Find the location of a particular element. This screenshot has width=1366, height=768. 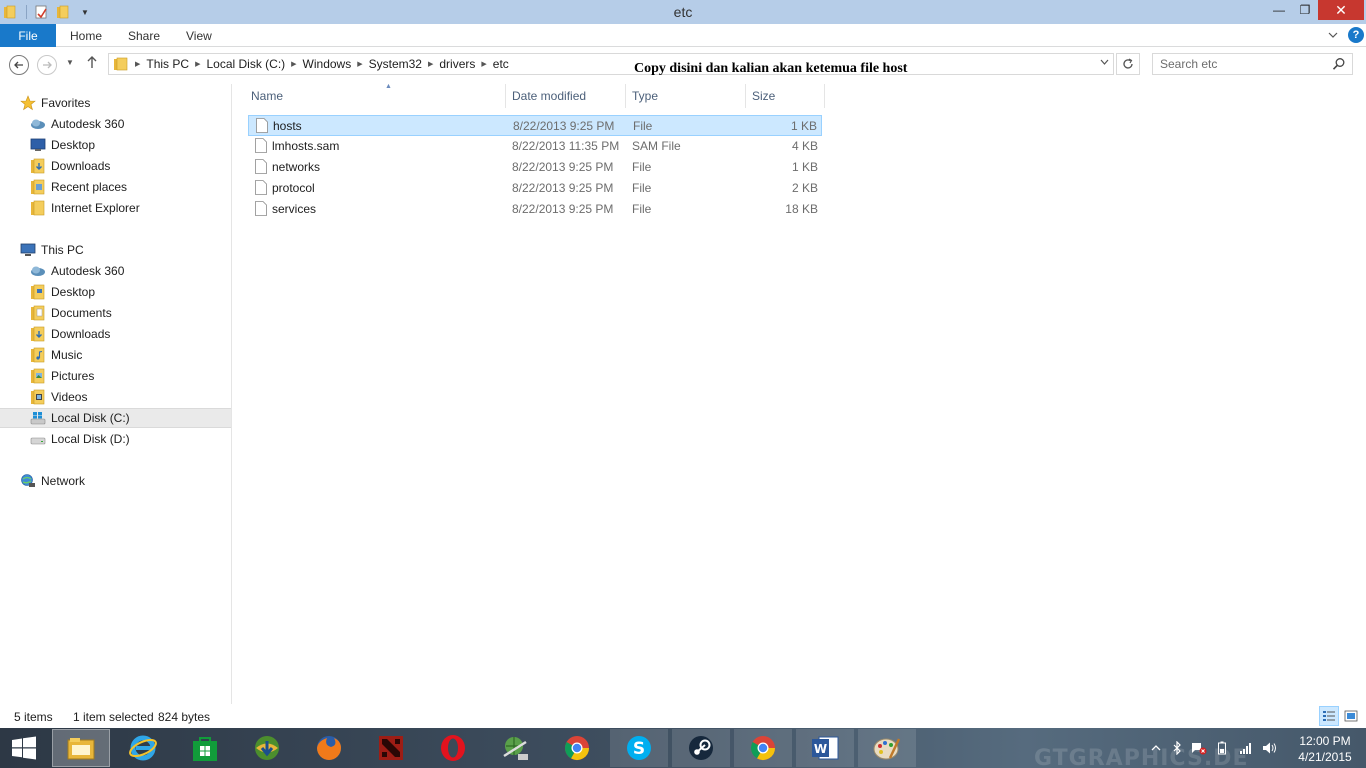

star-icon is located at coordinates (28, 103).